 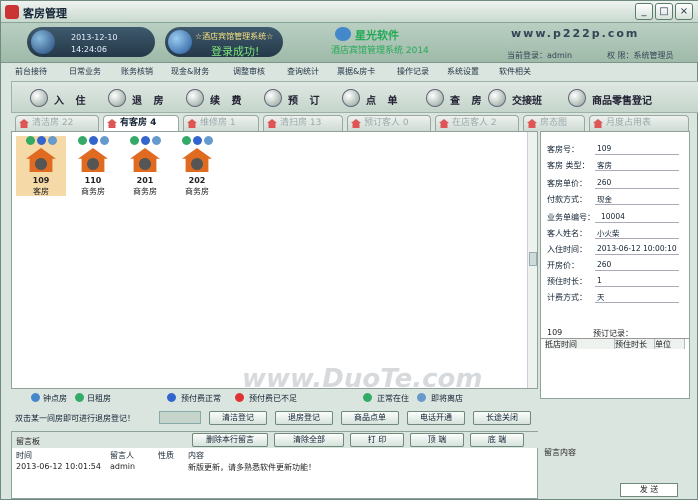 I want to click on app-icon, so click(x=12, y=12).